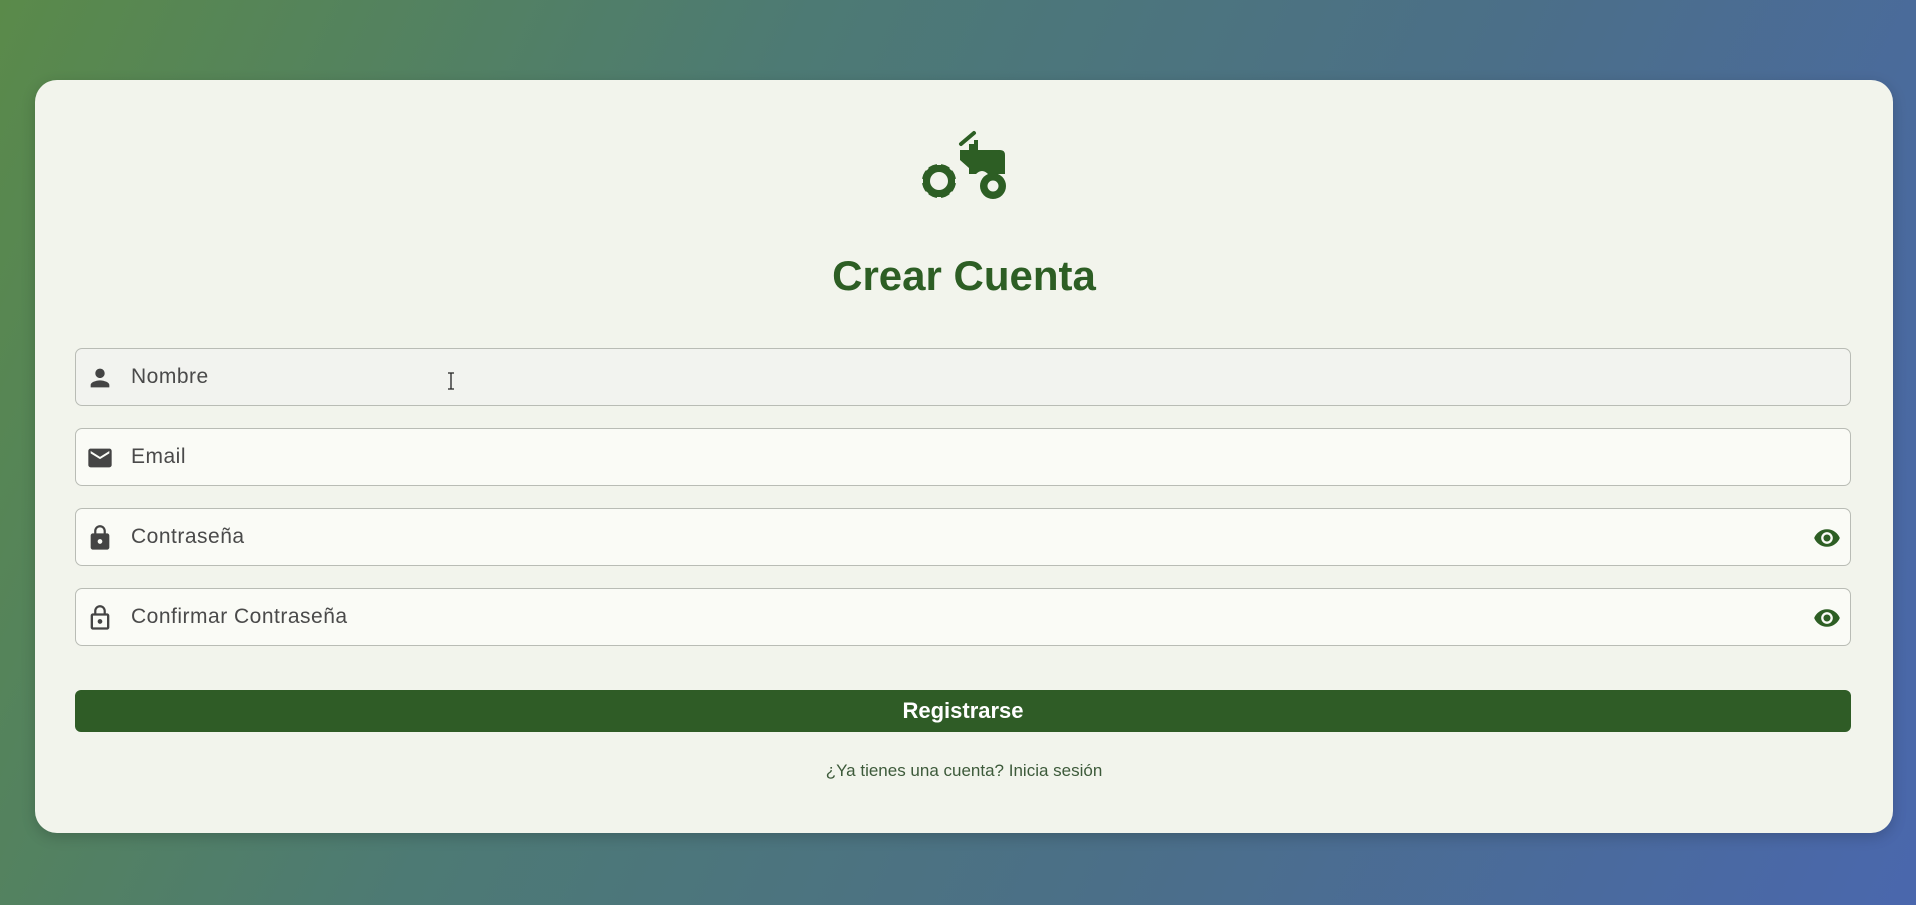 The height and width of the screenshot is (905, 1916). I want to click on lock-open-icon, so click(100, 617).